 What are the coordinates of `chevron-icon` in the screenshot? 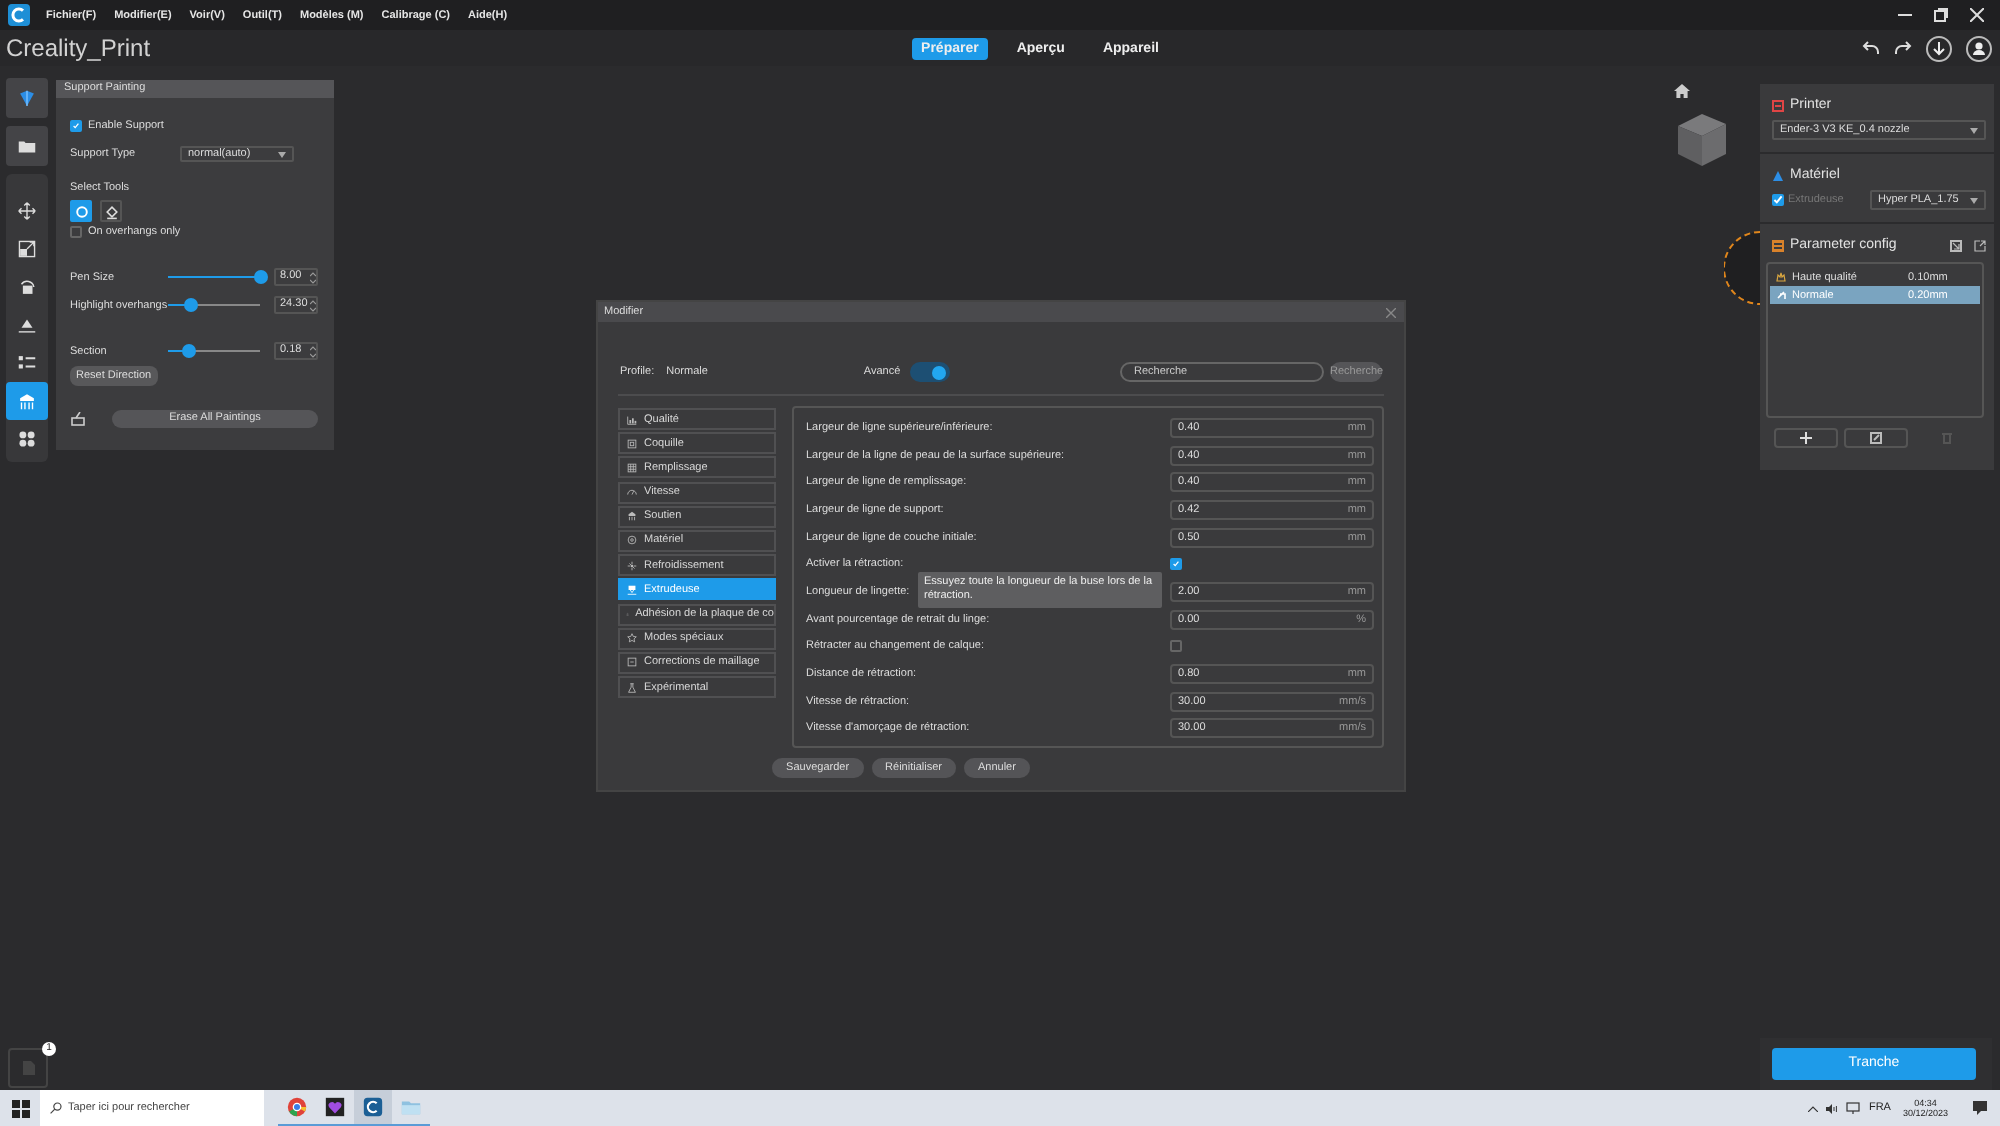 It's located at (1813, 1108).